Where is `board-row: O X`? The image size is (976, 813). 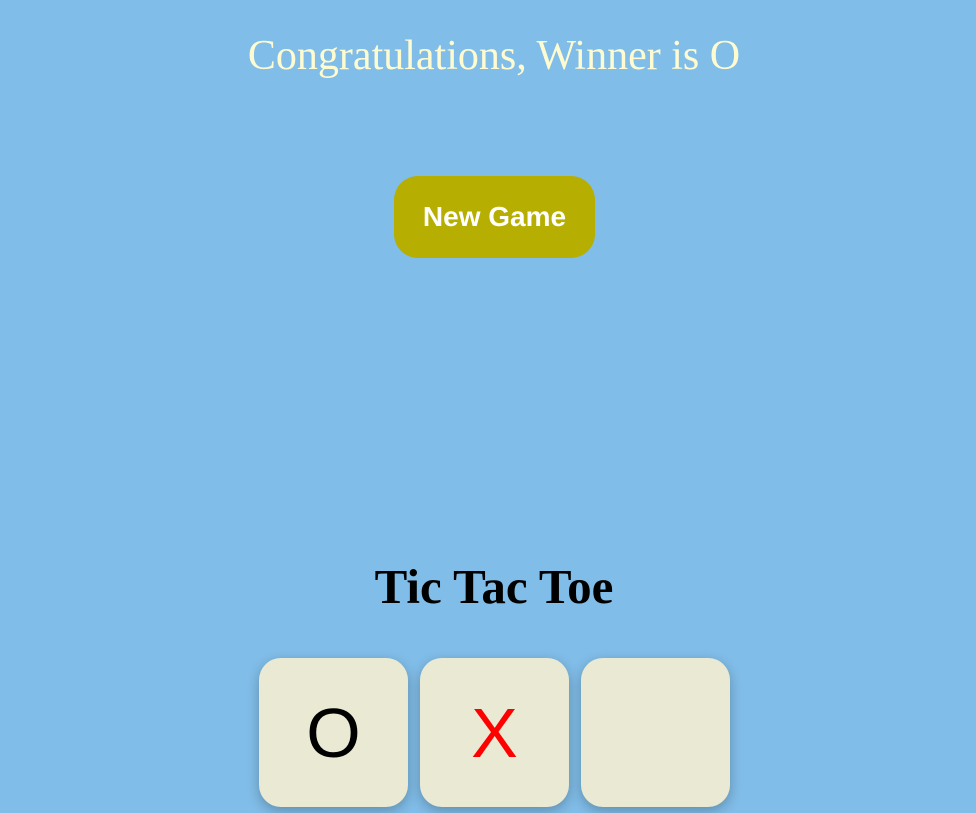 board-row: O X is located at coordinates (494, 732).